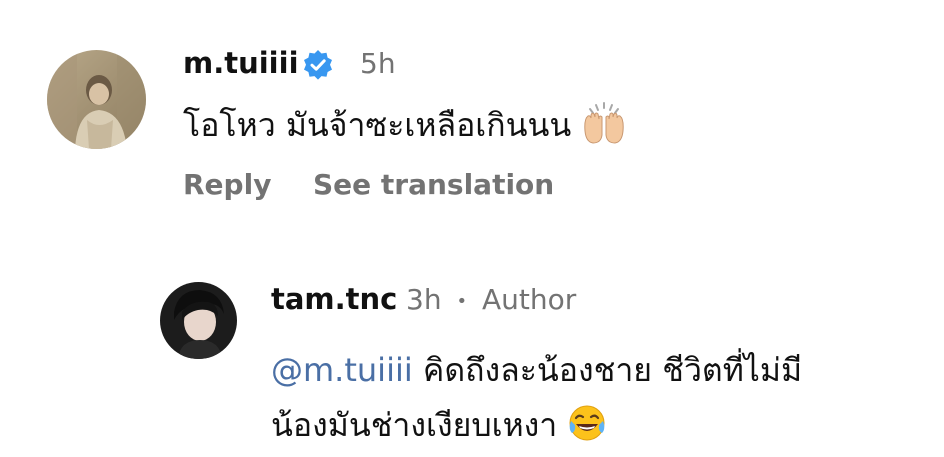  I want to click on reply-text-line-2: น้องมันช่างเงียบเหงา, so click(439, 425).